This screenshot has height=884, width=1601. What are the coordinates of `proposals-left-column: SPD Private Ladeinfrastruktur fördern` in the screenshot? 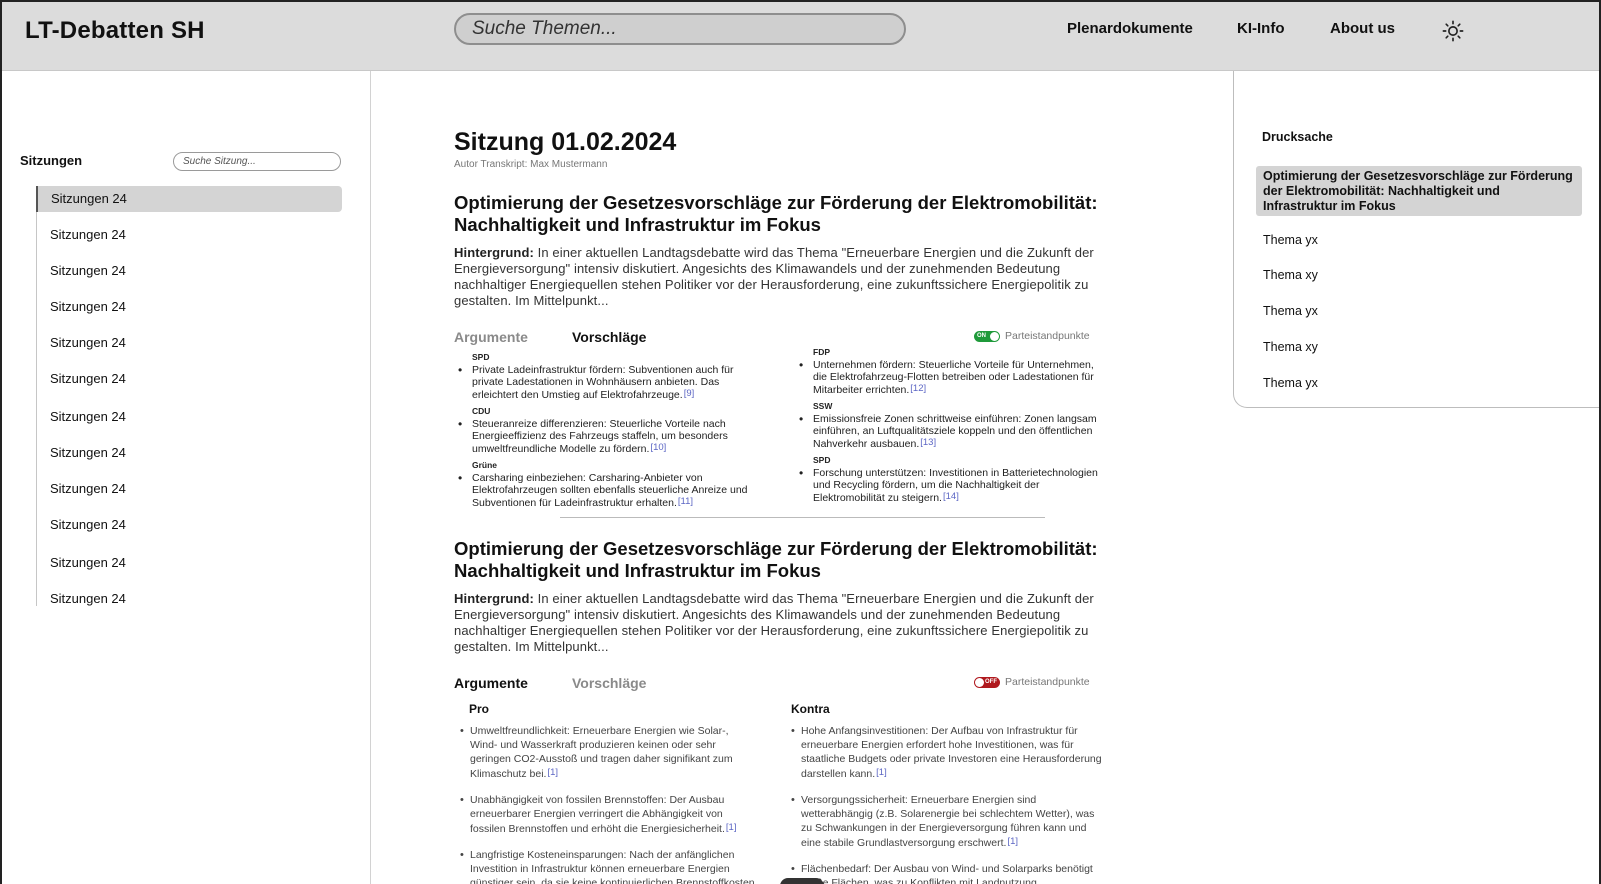 It's located at (607, 432).